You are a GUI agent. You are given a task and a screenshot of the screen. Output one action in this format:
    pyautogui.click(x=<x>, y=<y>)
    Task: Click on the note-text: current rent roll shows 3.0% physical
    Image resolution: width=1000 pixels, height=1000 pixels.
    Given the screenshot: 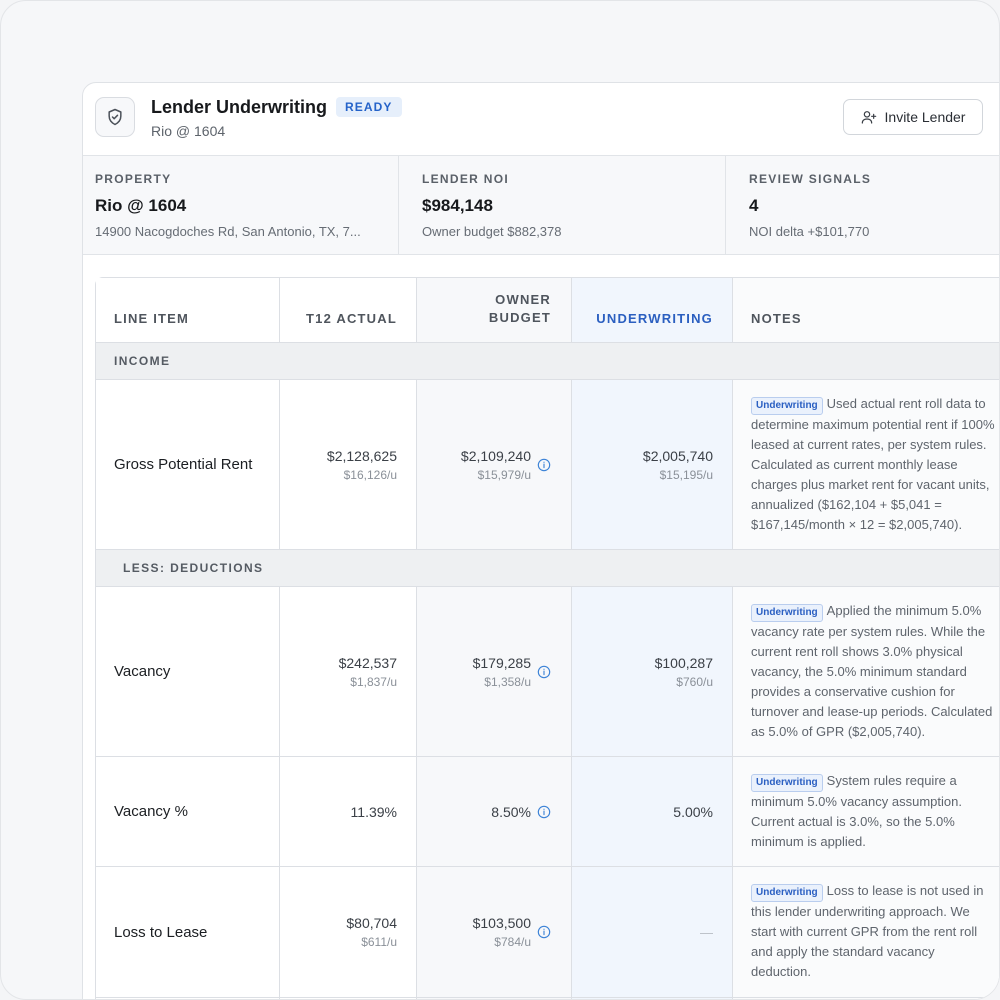 What is the action you would take?
    pyautogui.click(x=857, y=651)
    